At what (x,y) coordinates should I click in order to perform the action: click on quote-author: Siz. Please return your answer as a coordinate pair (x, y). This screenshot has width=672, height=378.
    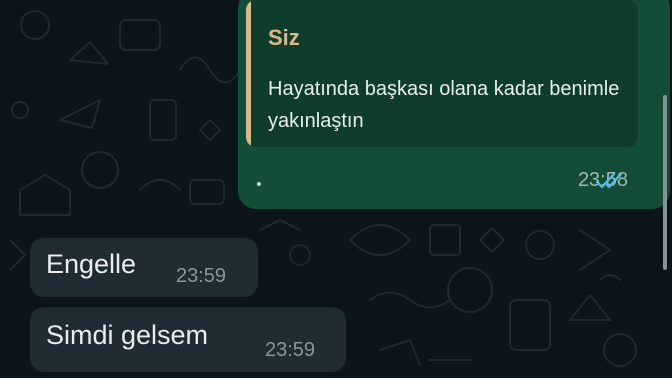
    Looking at the image, I should click on (284, 37).